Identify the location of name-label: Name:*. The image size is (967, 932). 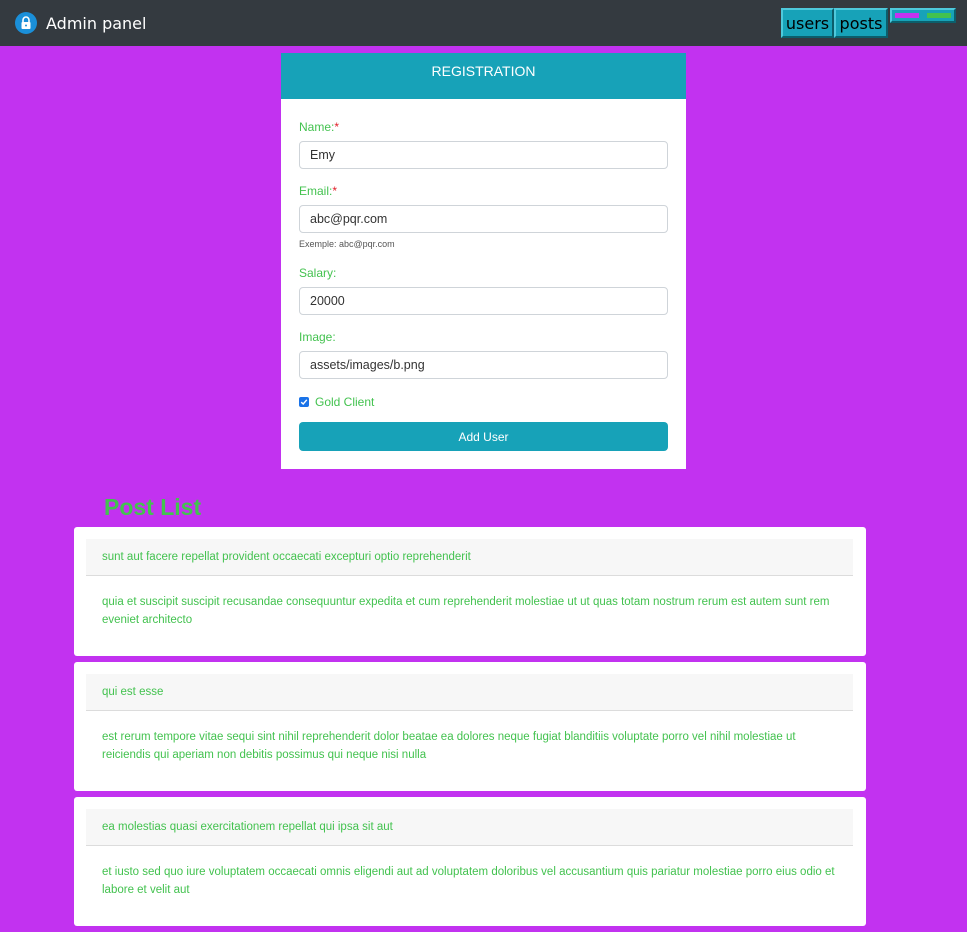
(319, 127).